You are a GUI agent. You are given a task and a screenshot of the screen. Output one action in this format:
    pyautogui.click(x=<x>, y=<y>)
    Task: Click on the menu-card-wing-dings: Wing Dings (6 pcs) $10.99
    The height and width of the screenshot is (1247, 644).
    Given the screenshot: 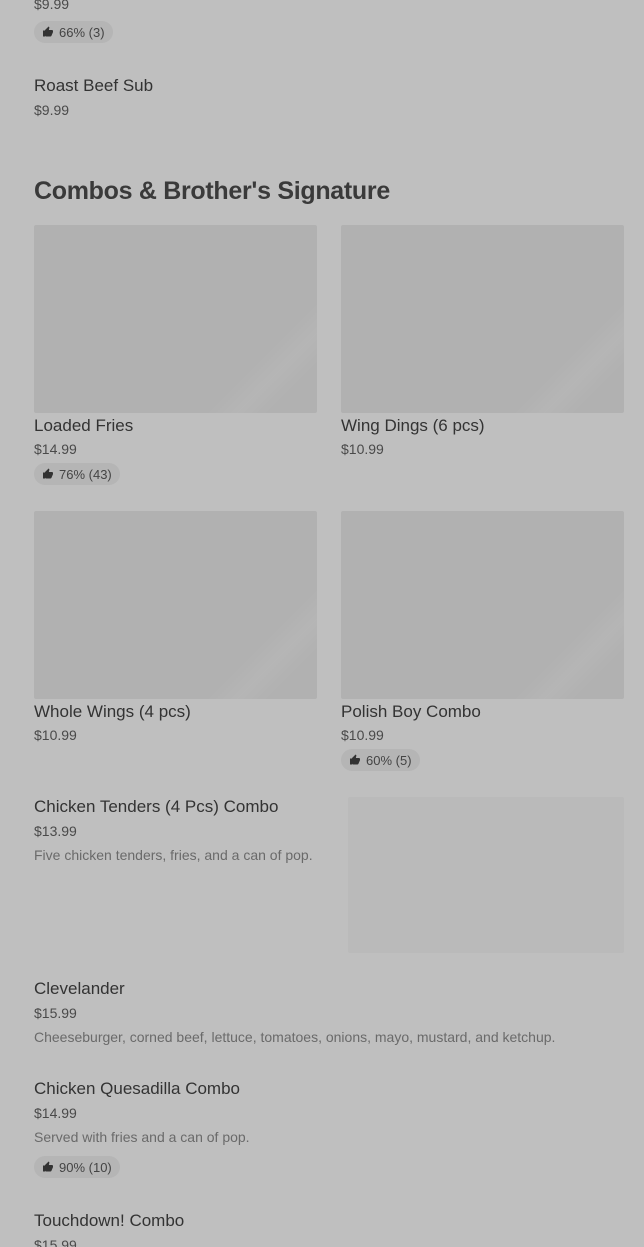 What is the action you would take?
    pyautogui.click(x=482, y=345)
    